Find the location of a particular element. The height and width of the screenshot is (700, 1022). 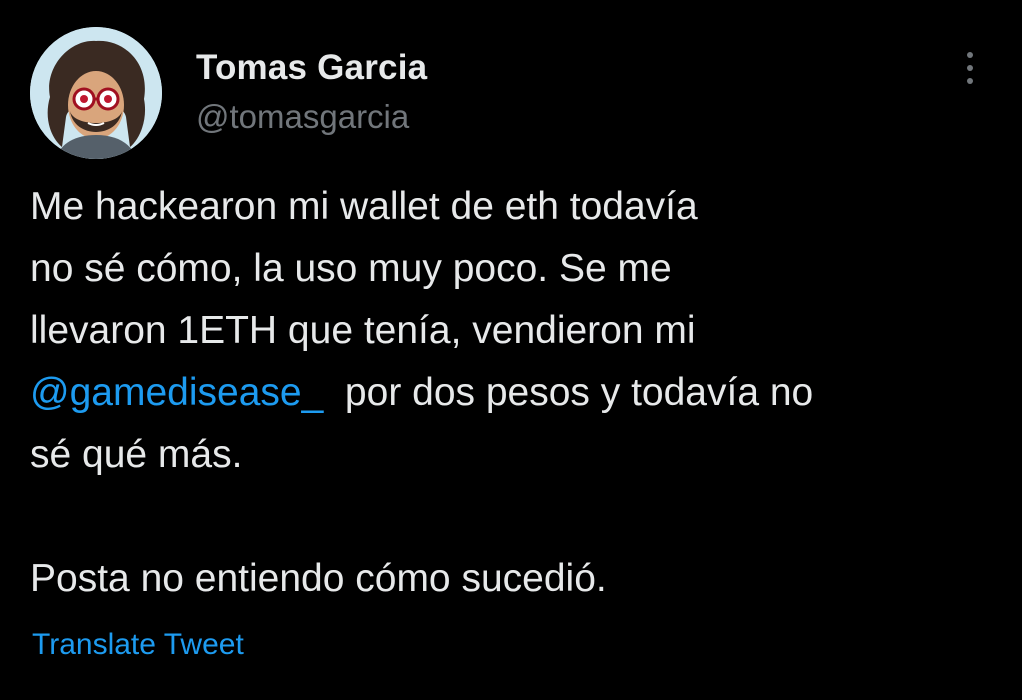

more-options-button is located at coordinates (970, 68).